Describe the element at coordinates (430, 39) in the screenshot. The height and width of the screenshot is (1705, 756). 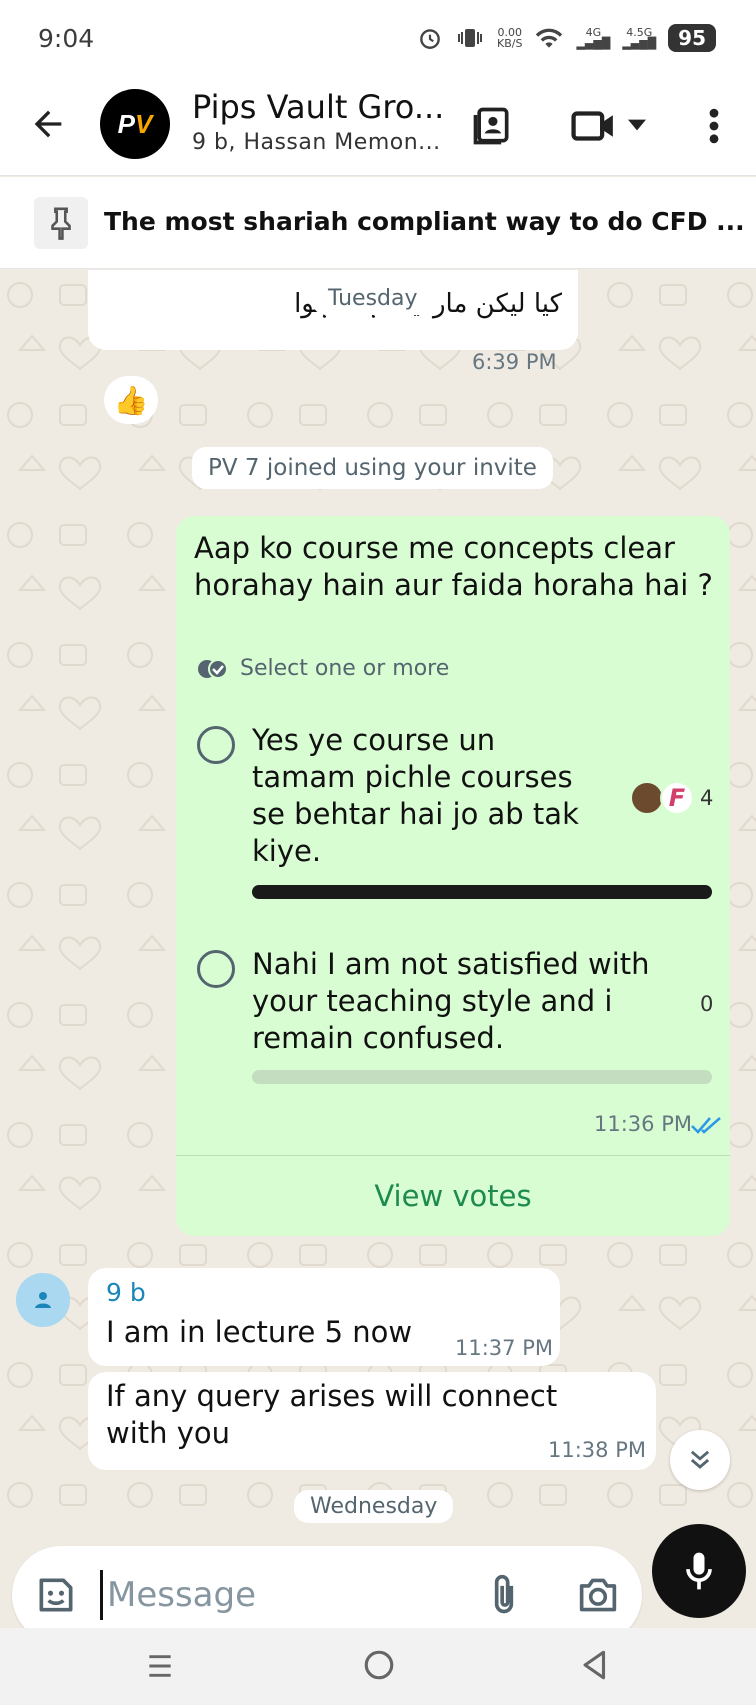
I see `alarm-icon` at that location.